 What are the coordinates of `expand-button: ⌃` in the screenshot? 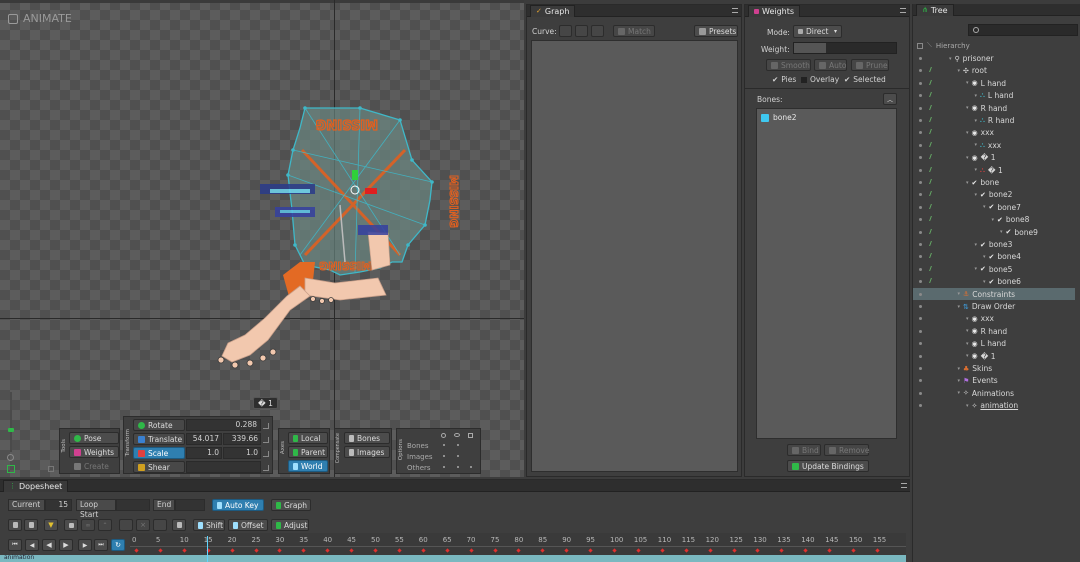 It's located at (105, 525).